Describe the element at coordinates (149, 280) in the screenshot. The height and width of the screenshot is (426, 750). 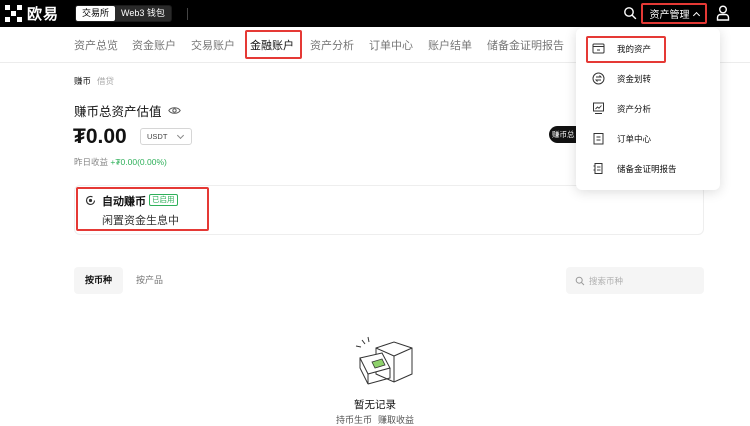
I see `tab-by-product: 按产品` at that location.